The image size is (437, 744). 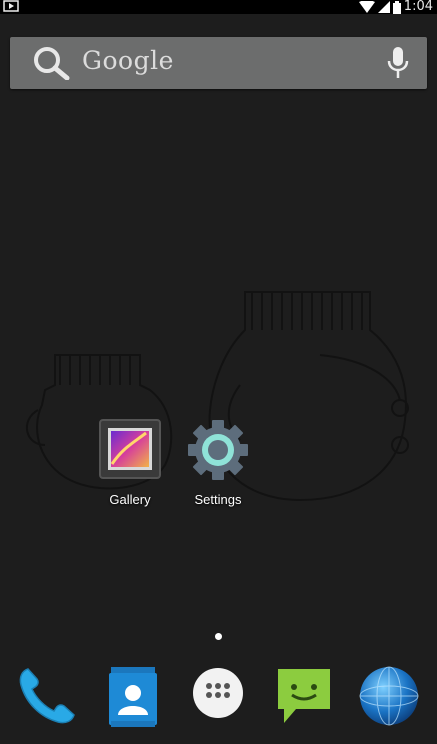 What do you see at coordinates (218, 7) in the screenshot?
I see `status-bar: 1:04` at bounding box center [218, 7].